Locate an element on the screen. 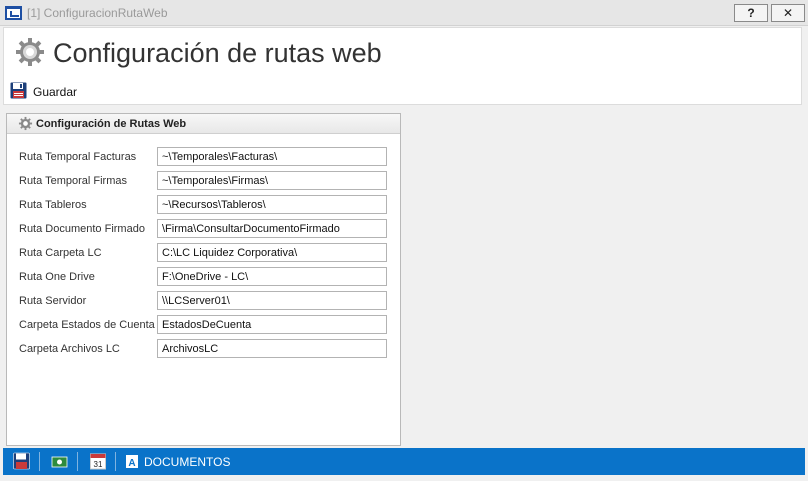 Image resolution: width=808 pixels, height=481 pixels. group-header: Configuración de Rutas Web is located at coordinates (203, 124).